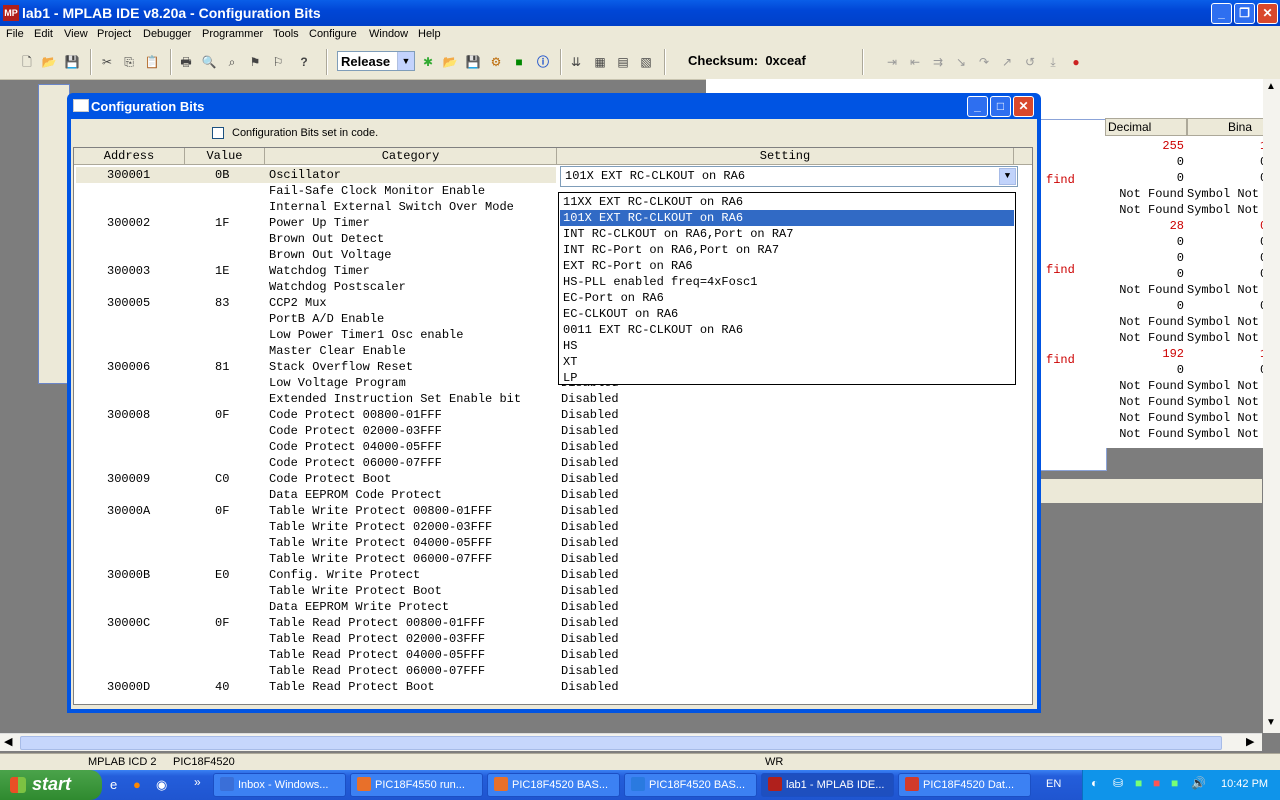  I want to click on config-row: Data EEPROM Code Protect Disabled, so click(553, 495).